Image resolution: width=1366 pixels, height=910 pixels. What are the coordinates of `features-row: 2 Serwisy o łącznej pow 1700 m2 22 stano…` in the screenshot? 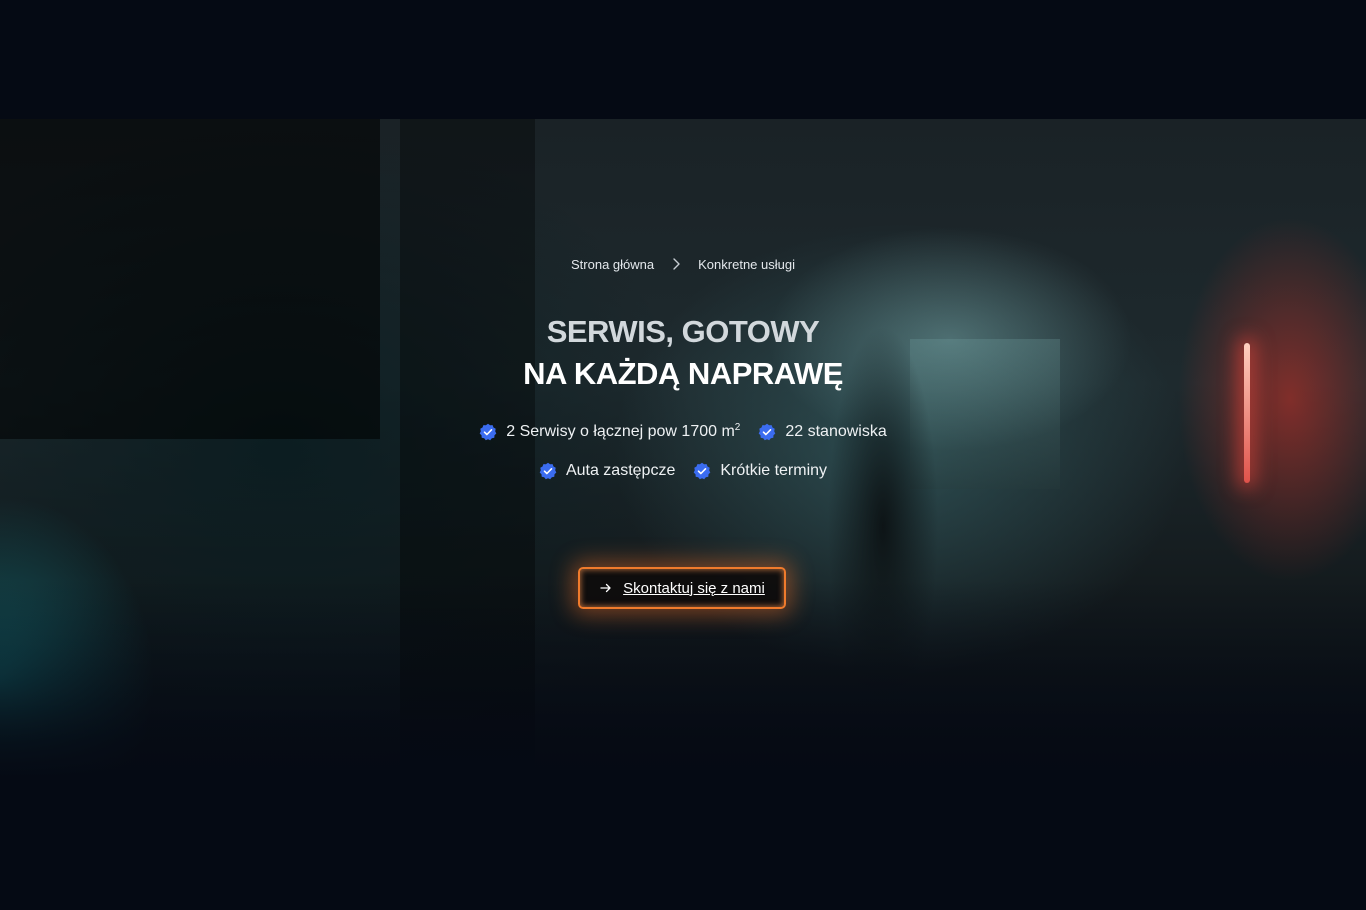 It's located at (683, 432).